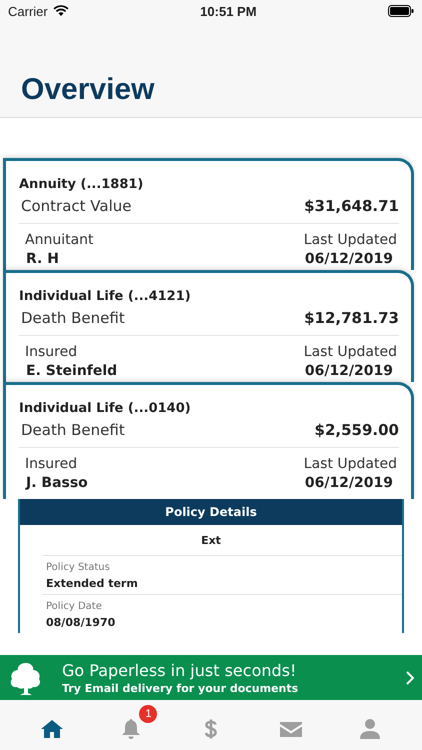 The width and height of the screenshot is (422, 750). I want to click on policy-card: Annuity (...1881) Contract Value $31,648.71 Annuitant Last Updated R. H 06/12/2019, so click(208, 214).